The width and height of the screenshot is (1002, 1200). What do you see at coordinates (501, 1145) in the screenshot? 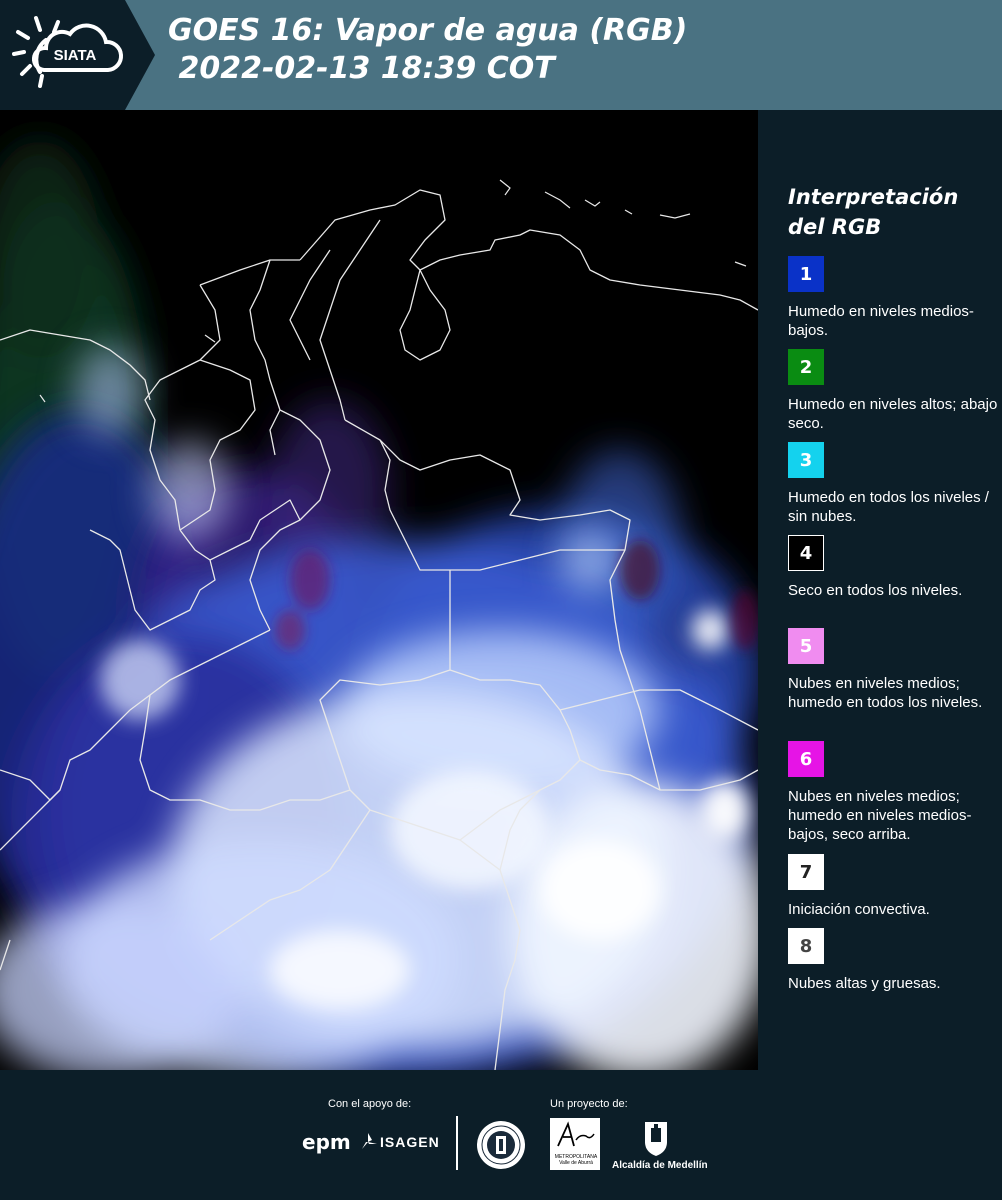
I see `antioquia-seal-icon` at bounding box center [501, 1145].